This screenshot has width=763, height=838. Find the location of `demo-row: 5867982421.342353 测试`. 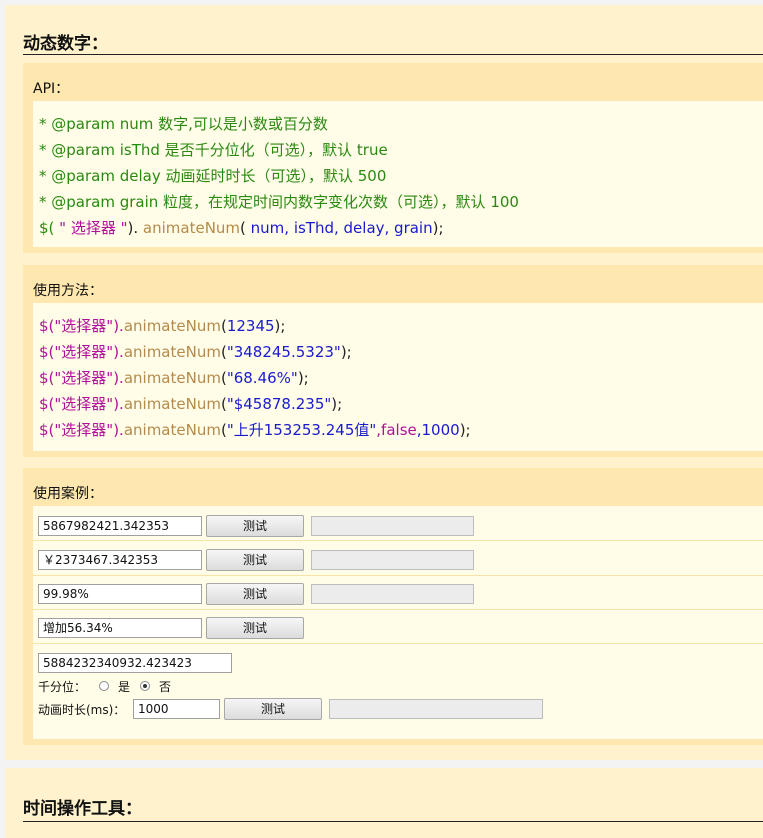

demo-row: 5867982421.342353 测试 is located at coordinates (398, 523).